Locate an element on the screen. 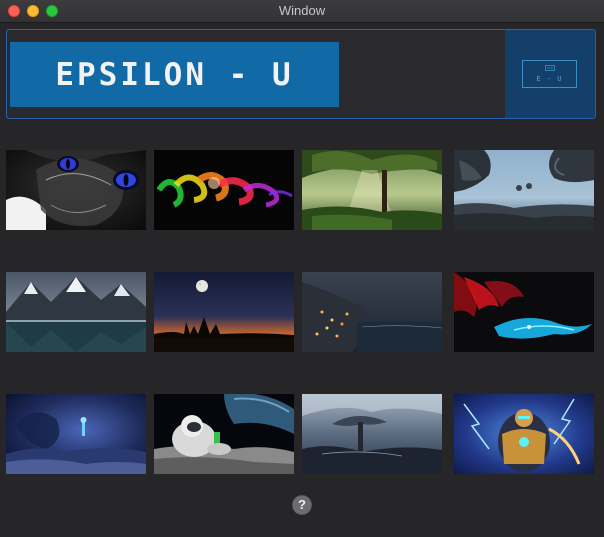 This screenshot has height=537, width=604. thumbnail-sunlit-forest is located at coordinates (372, 190).